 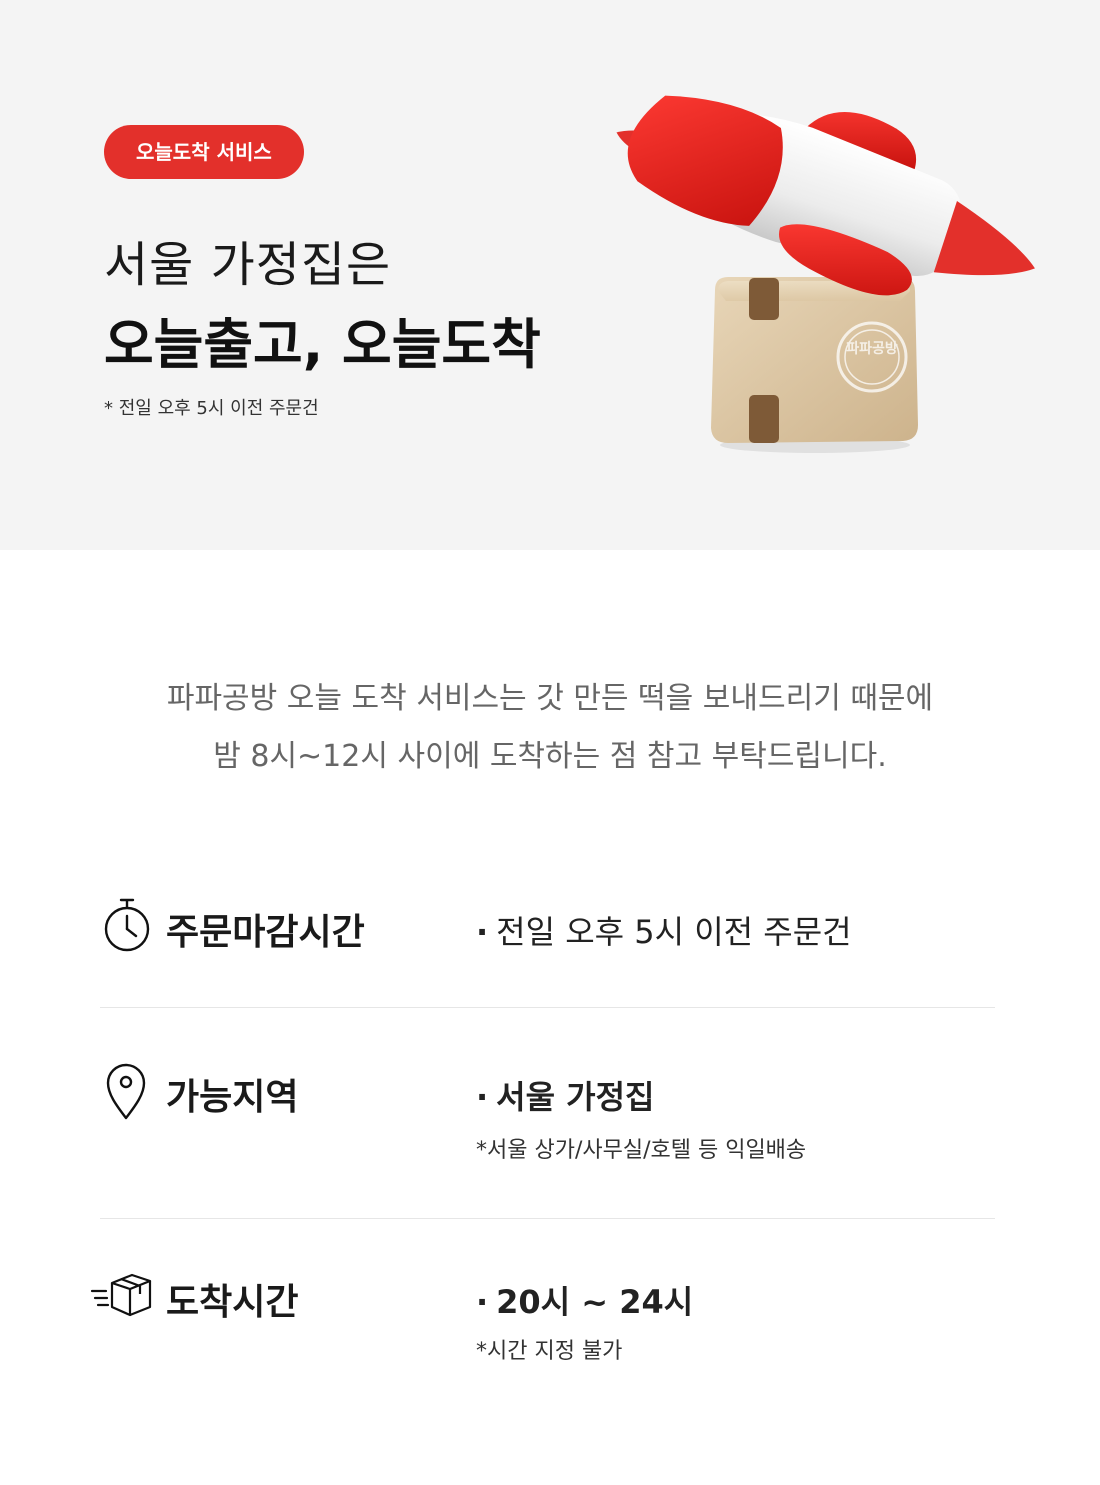 What do you see at coordinates (550, 698) in the screenshot?
I see `intro-line-1: 파파공방 오늘 도착 서비스는 갓 만든 떡을 보내드리기 때문에` at bounding box center [550, 698].